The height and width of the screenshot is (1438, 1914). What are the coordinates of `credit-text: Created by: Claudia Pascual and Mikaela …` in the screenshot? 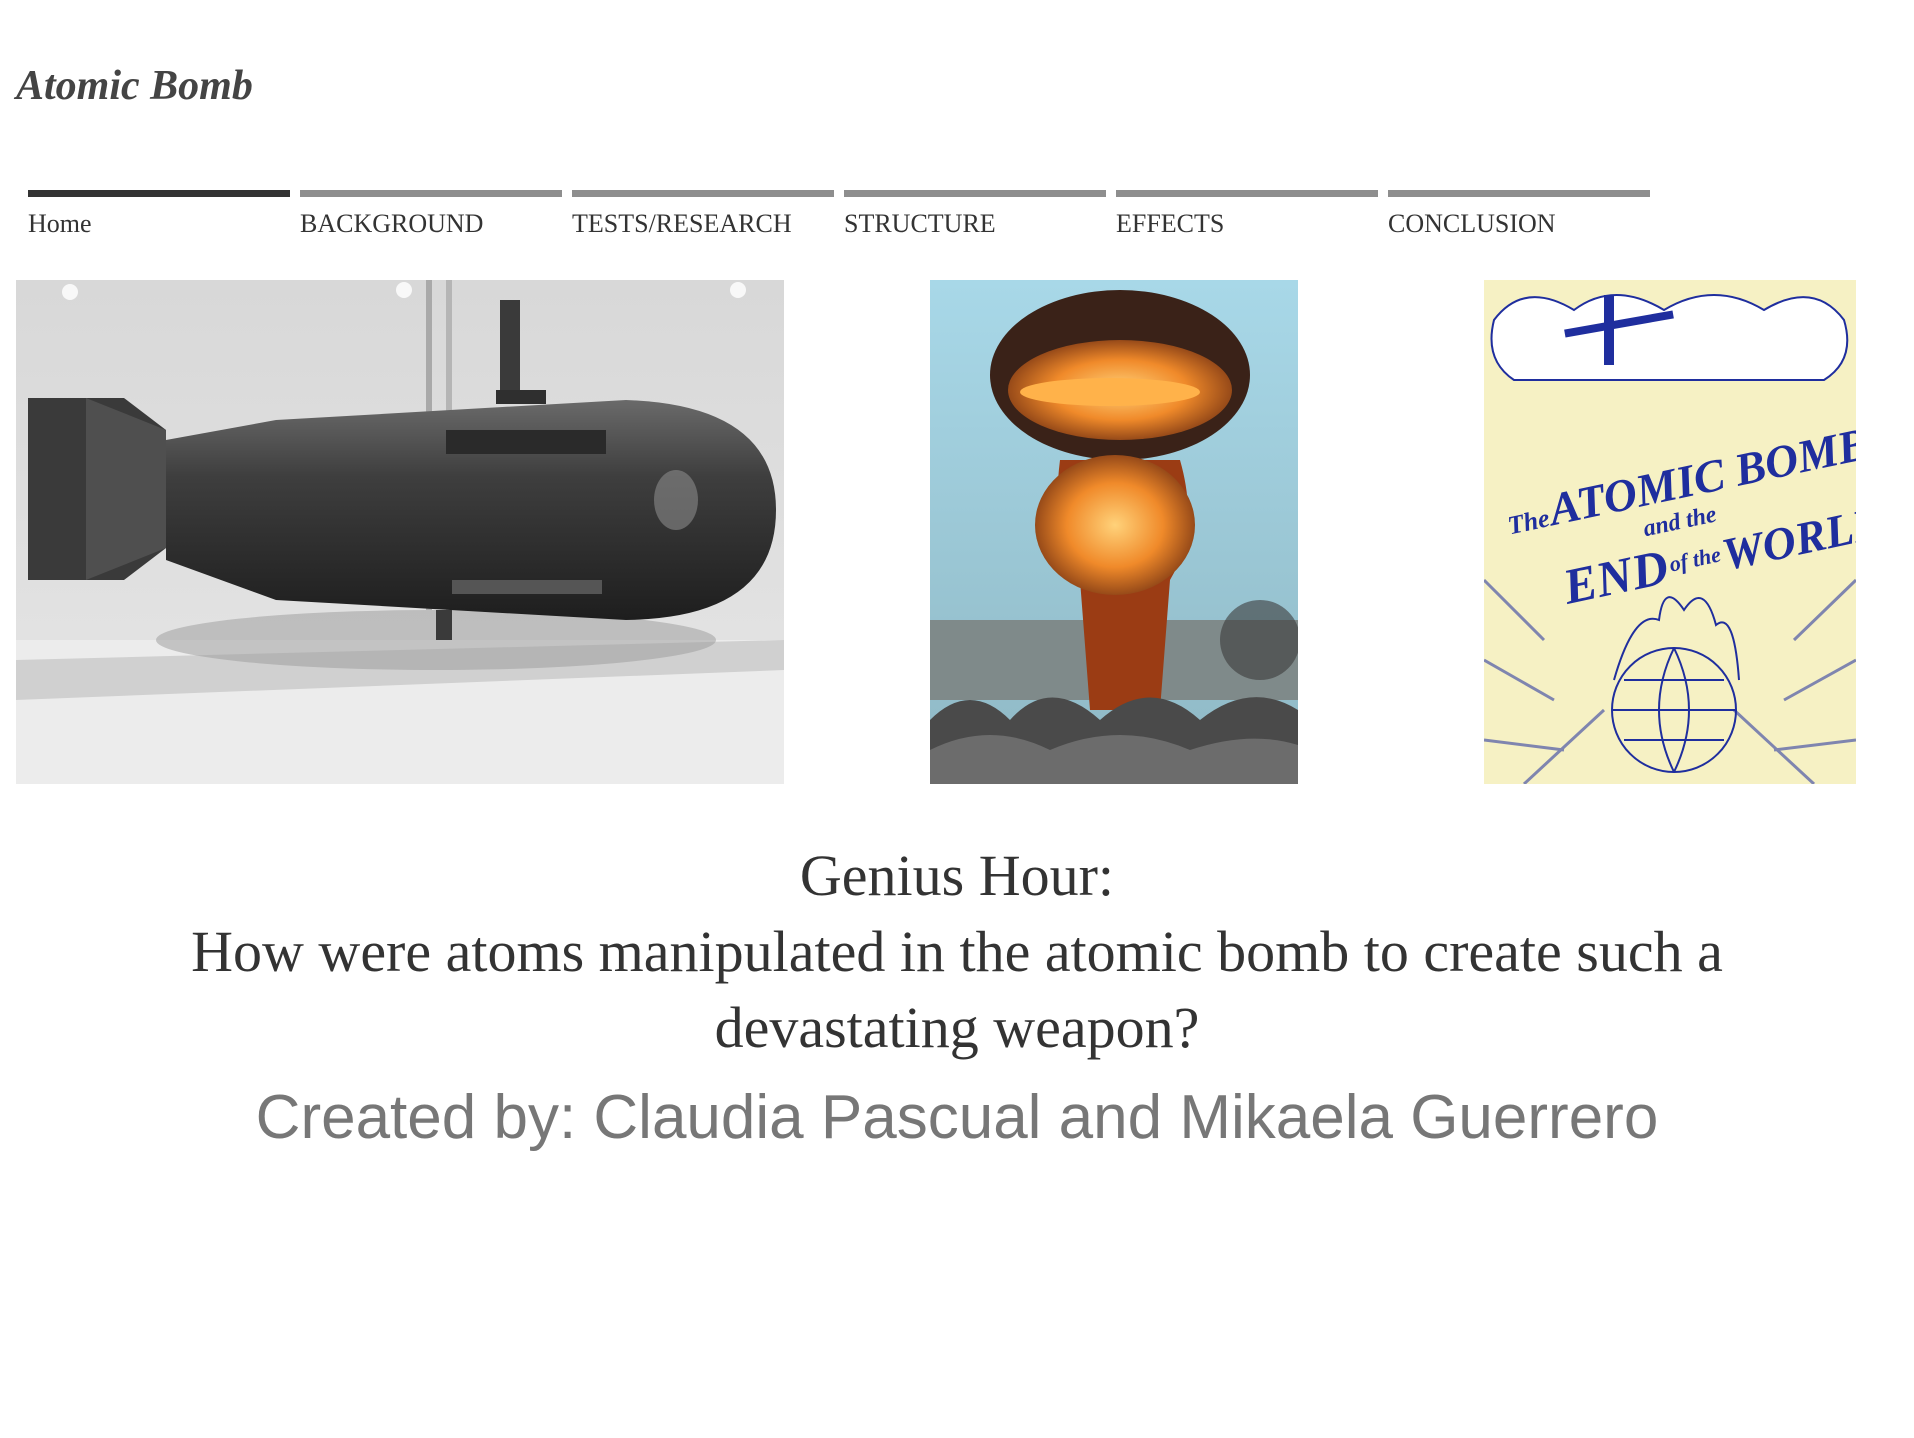 It's located at (957, 1117).